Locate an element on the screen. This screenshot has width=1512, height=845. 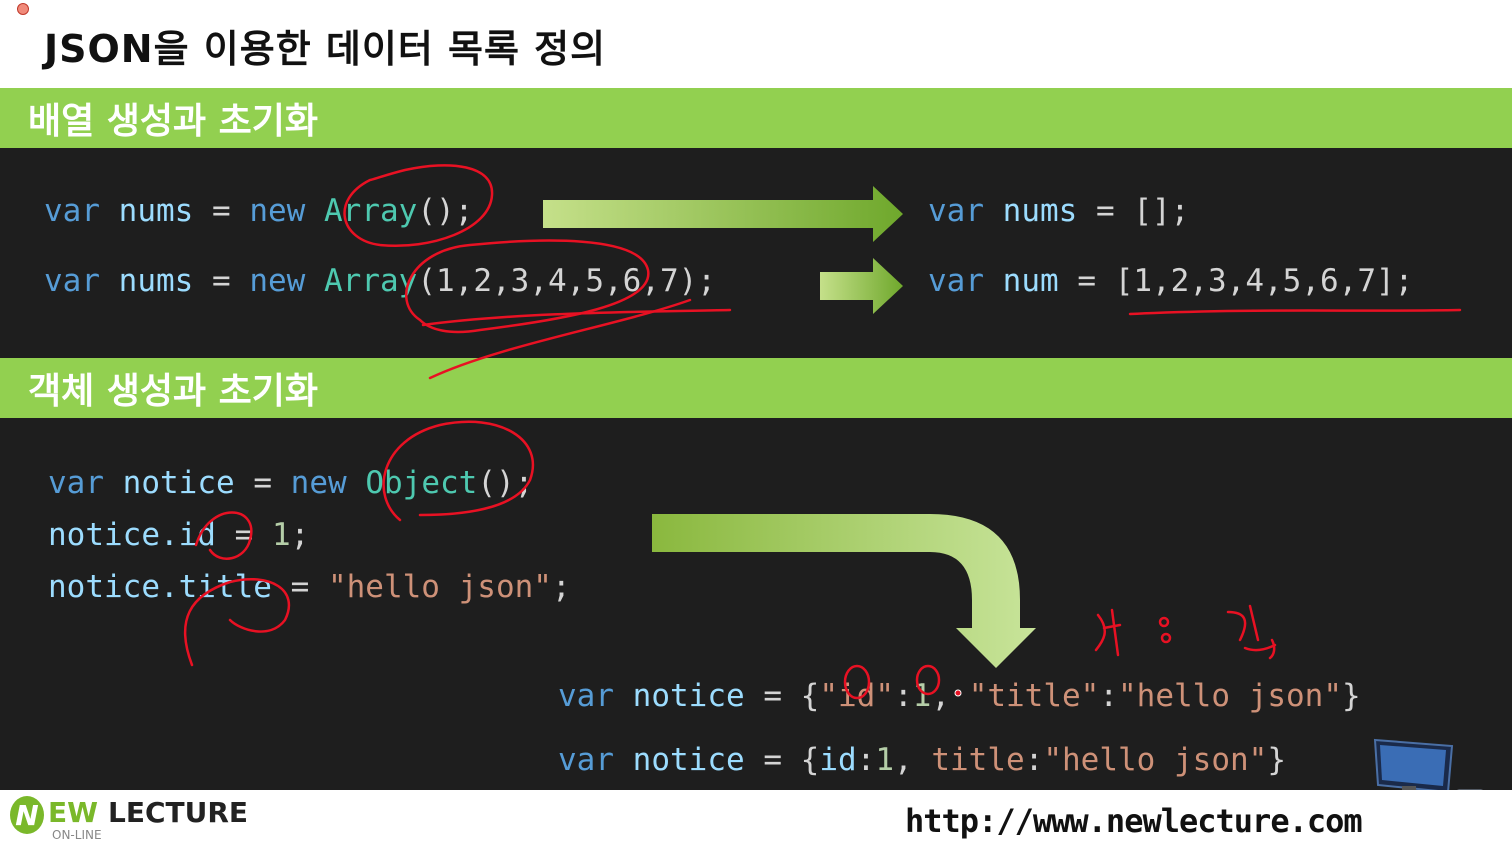
title-bar: JSON을 이용한 데이터 목록 정의 is located at coordinates (756, 44).